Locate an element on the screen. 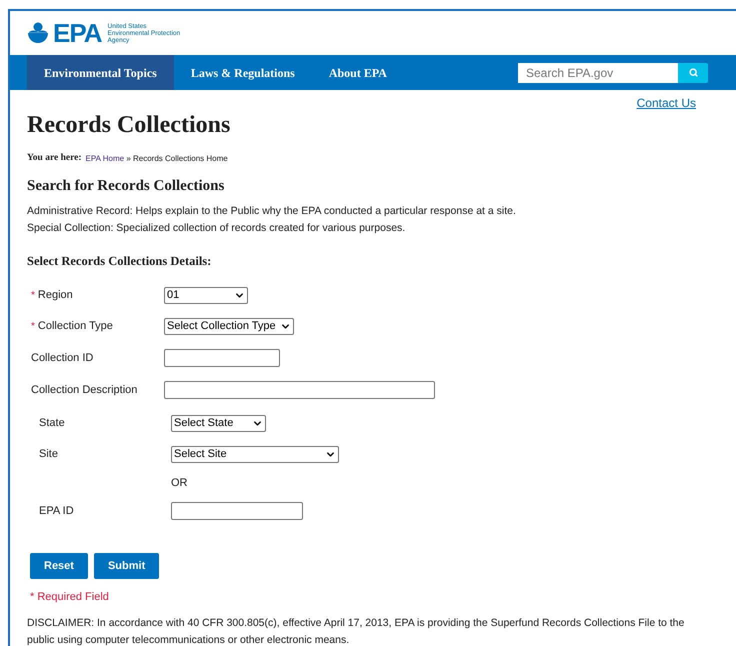  search-field: Search EPA.gov is located at coordinates (598, 72).